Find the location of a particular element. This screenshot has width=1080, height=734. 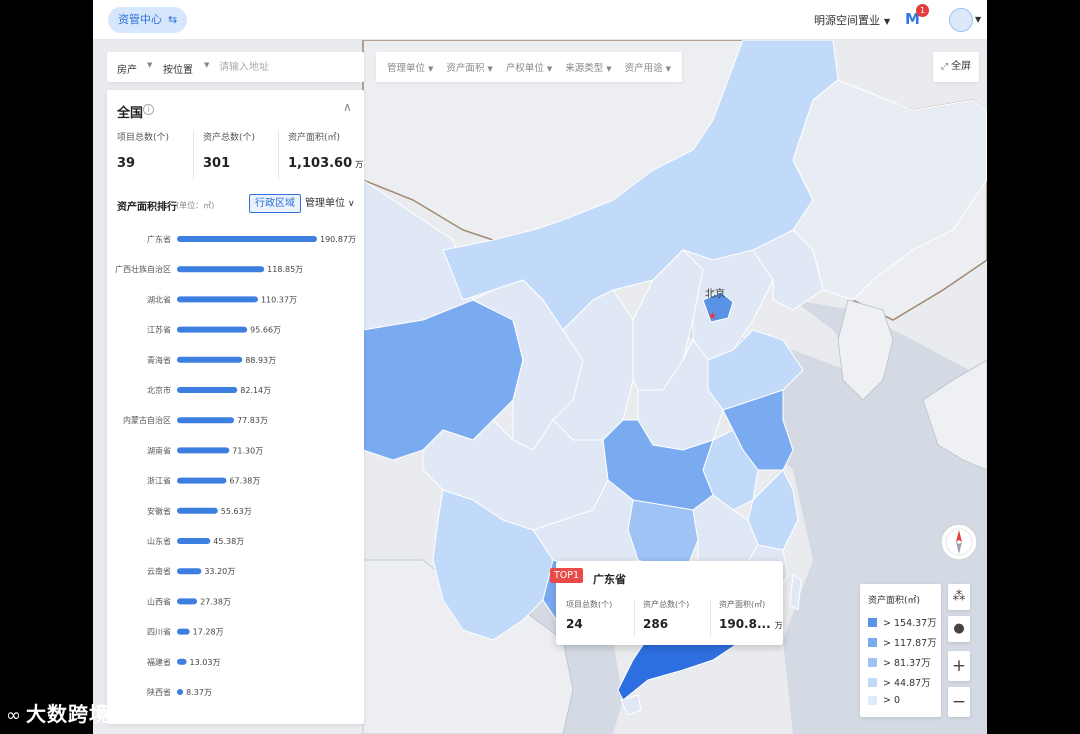

bar-category-label: 山东省 is located at coordinates (159, 541).